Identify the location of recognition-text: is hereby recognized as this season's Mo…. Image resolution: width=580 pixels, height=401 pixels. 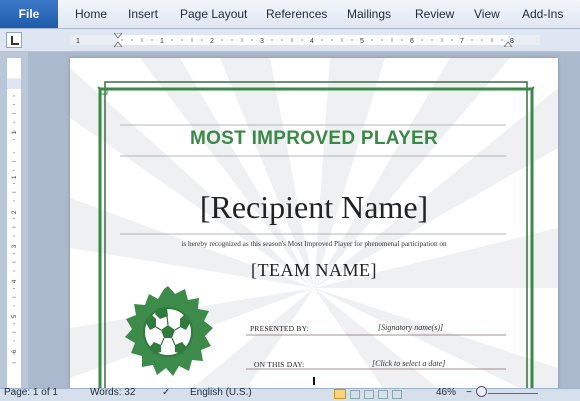
(314, 244).